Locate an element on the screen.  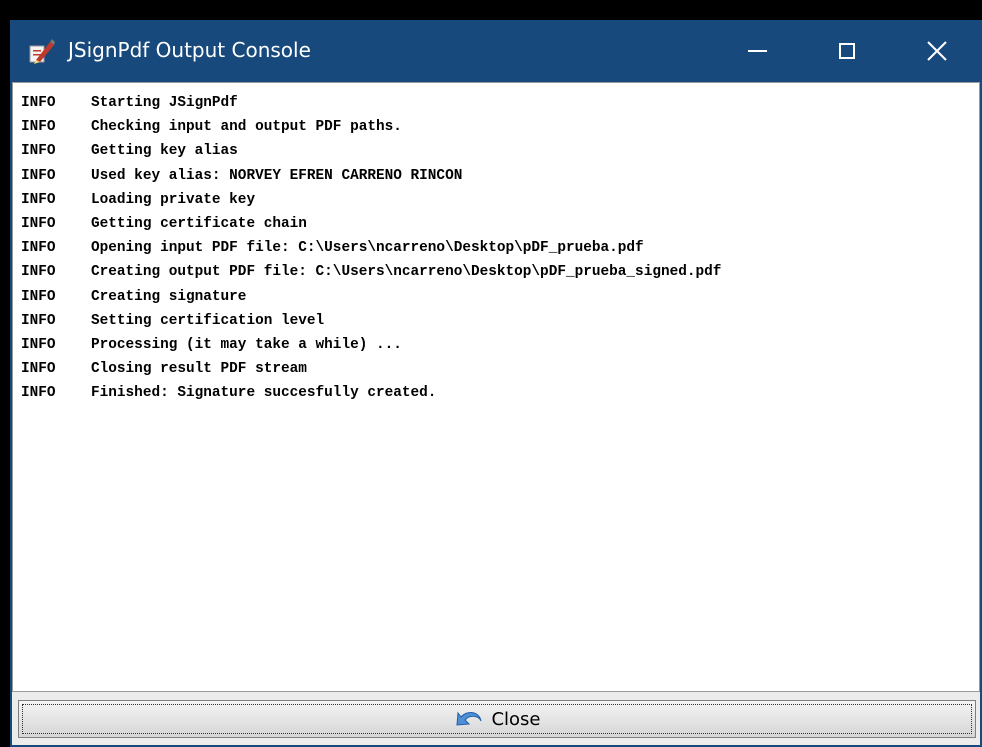
log-line: INFO Getting certificate chain is located at coordinates (500, 224).